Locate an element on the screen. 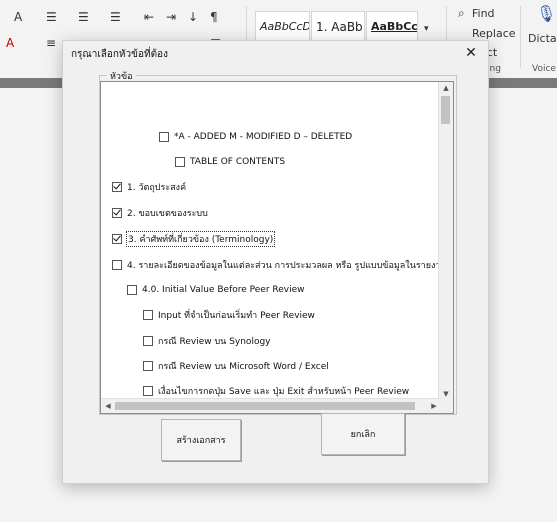  list-item: Input ที่จำเป็นก่อนเริ่มทำ Peer Review is located at coordinates (229, 315).